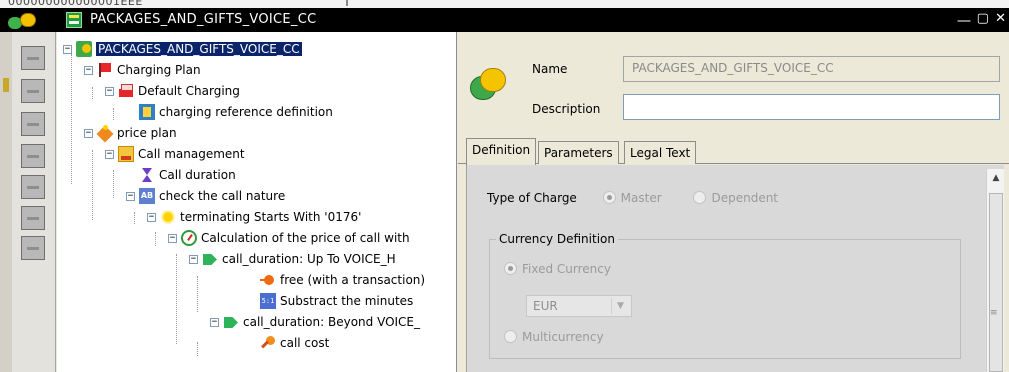 Image resolution: width=1009 pixels, height=372 pixels. I want to click on window-icon, so click(74, 20).